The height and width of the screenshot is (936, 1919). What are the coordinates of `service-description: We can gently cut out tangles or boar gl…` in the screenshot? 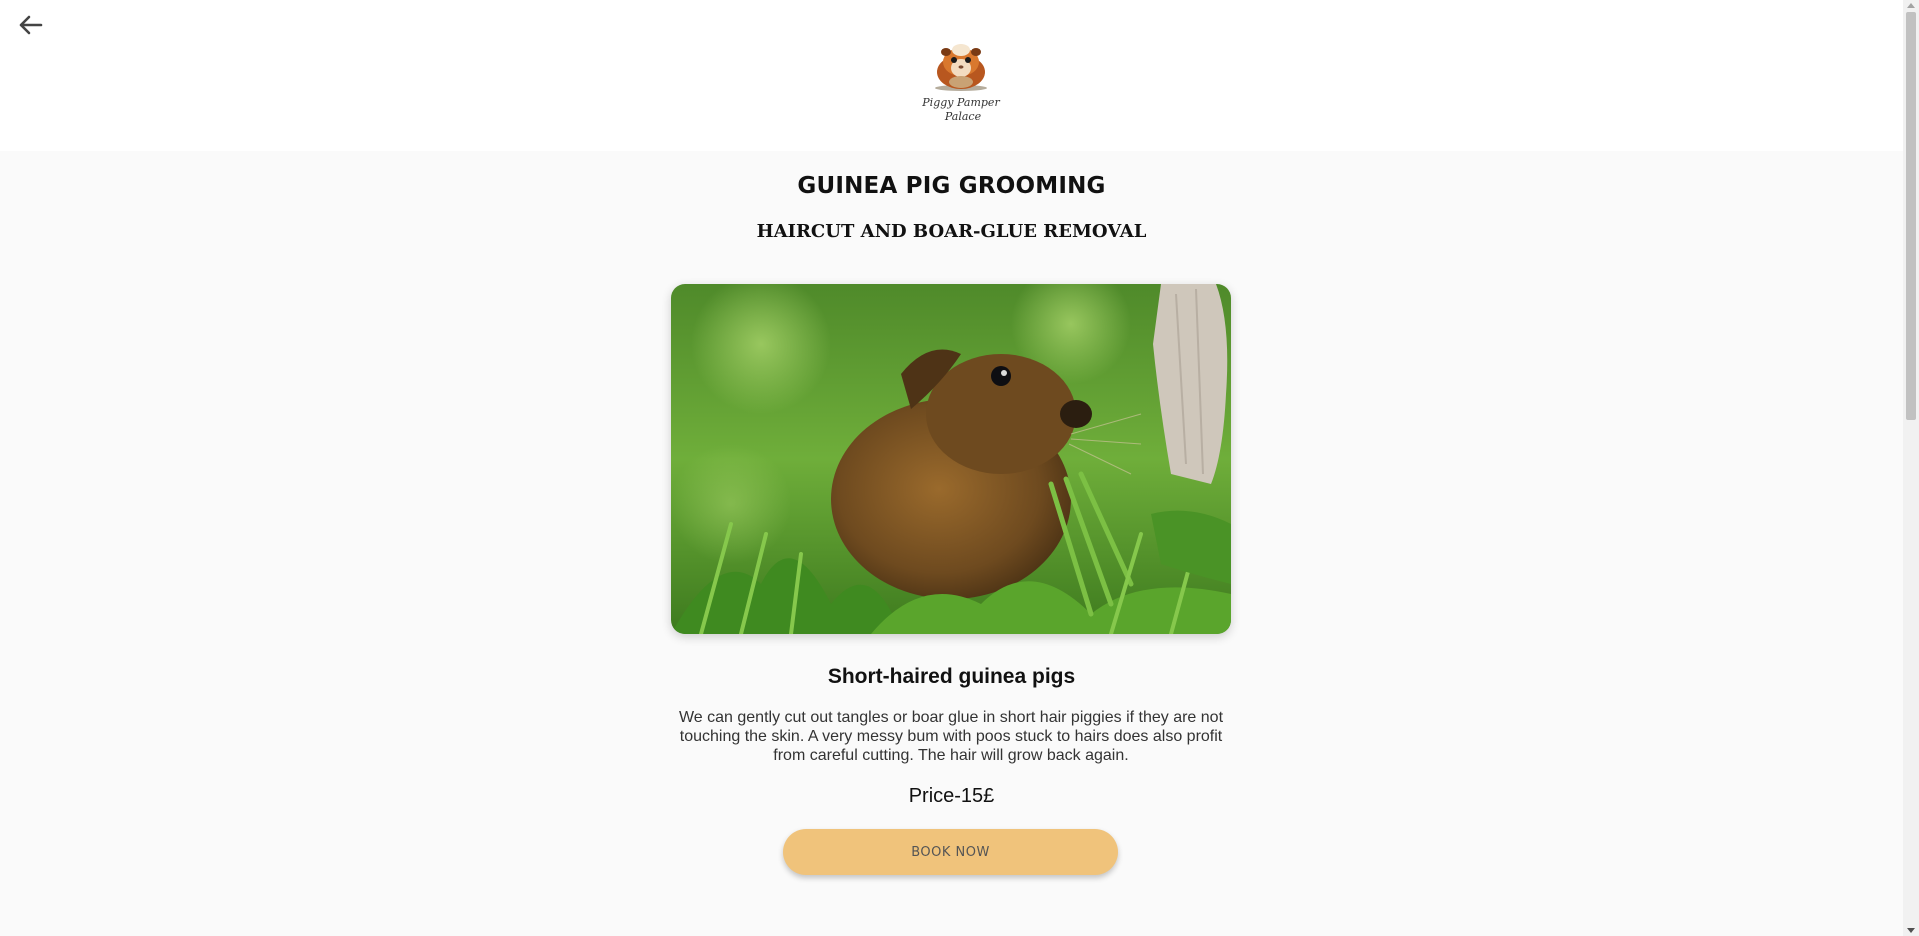 It's located at (951, 736).